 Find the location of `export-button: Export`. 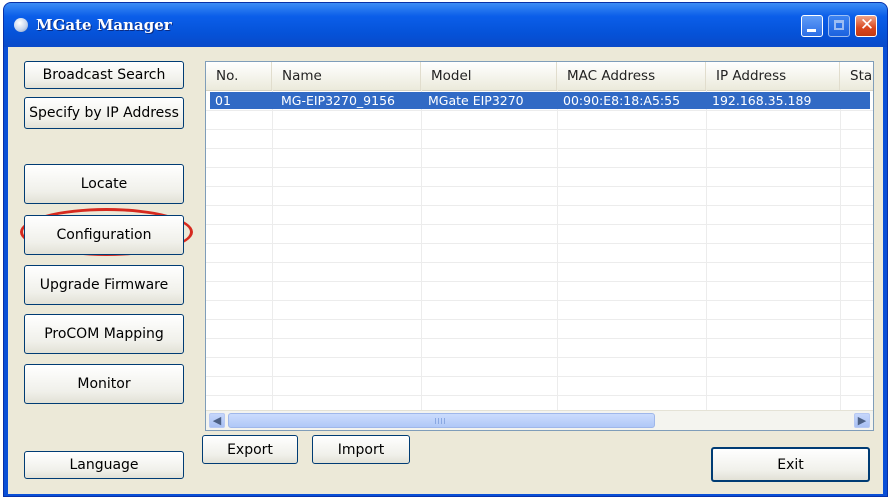

export-button: Export is located at coordinates (250, 449).